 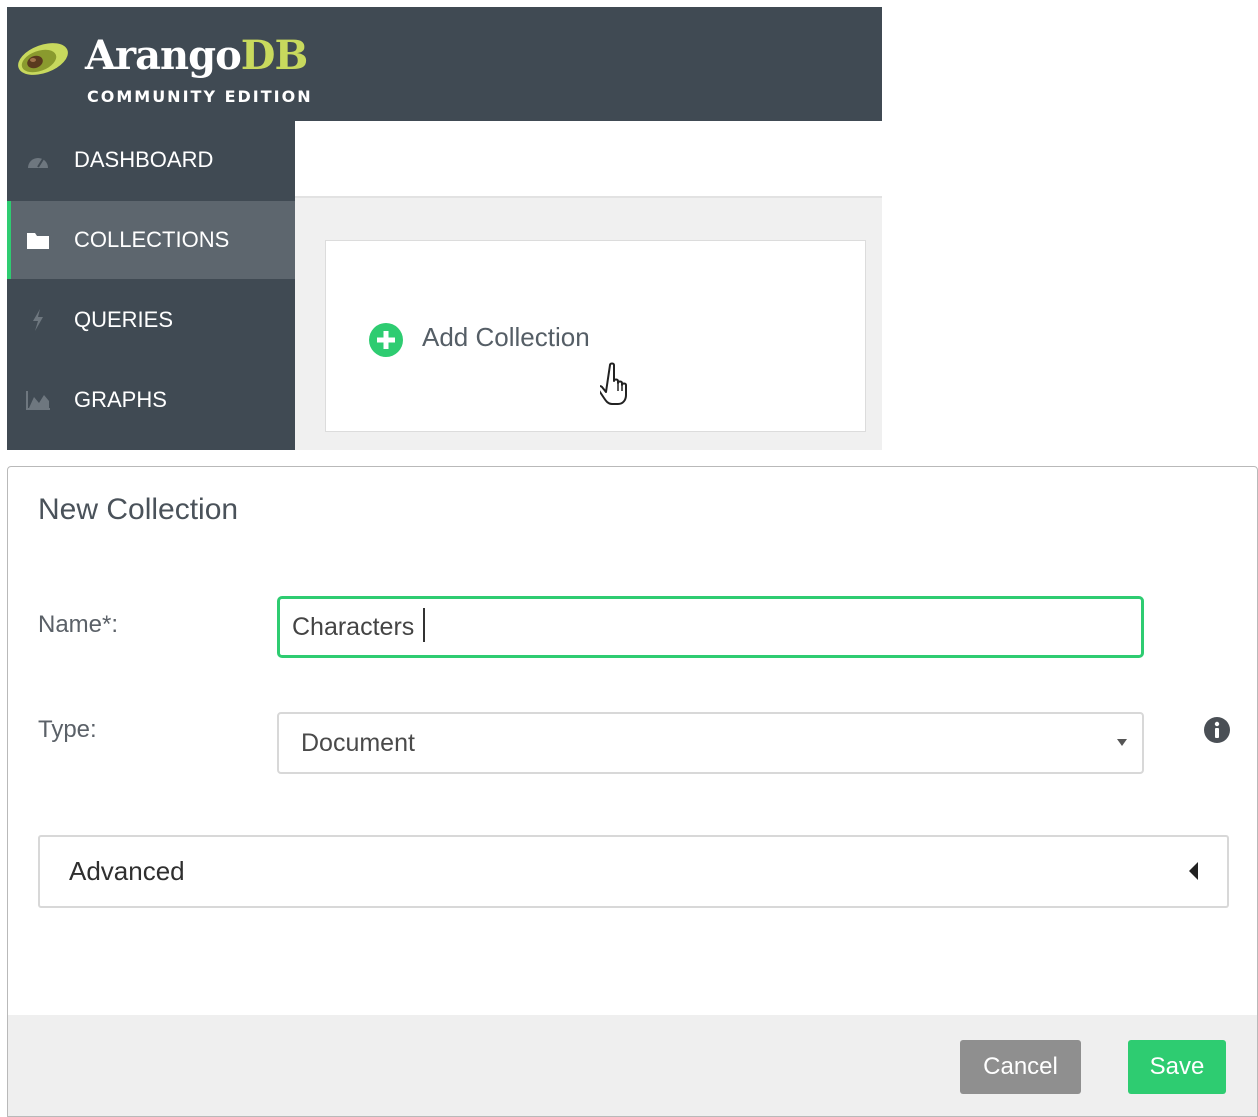 What do you see at coordinates (595, 336) in the screenshot?
I see `add-collection-card: Add Collection` at bounding box center [595, 336].